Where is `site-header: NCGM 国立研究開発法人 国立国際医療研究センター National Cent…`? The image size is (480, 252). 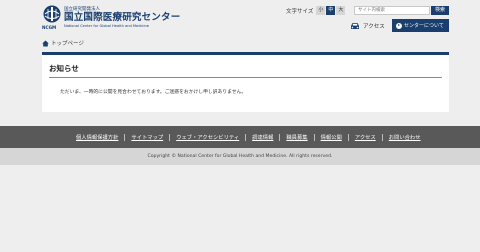
site-header: NCGM 国立研究開発法人 国立国際医療研究センター National Cent… is located at coordinates (240, 17).